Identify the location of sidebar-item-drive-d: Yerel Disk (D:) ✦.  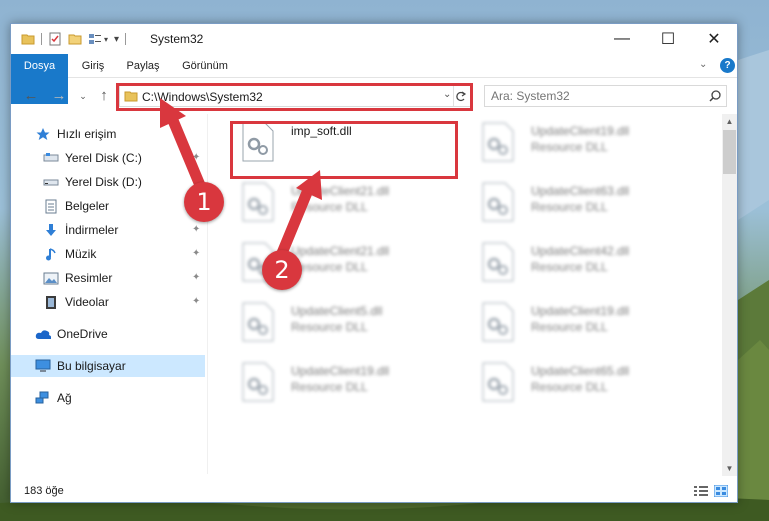
(108, 182).